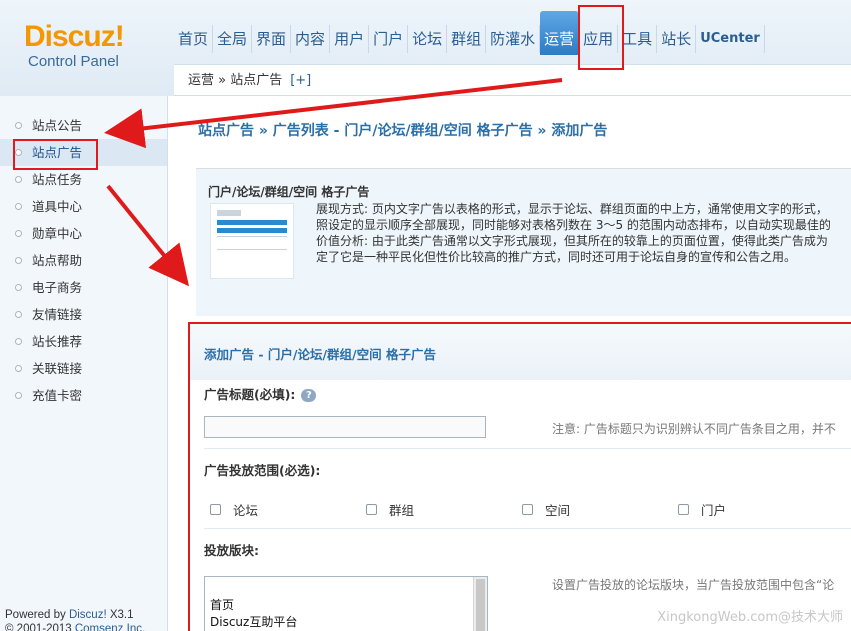 The width and height of the screenshot is (851, 631). What do you see at coordinates (512, 80) in the screenshot?
I see `breadcrumb: 运营 » 站点广告 [+]` at bounding box center [512, 80].